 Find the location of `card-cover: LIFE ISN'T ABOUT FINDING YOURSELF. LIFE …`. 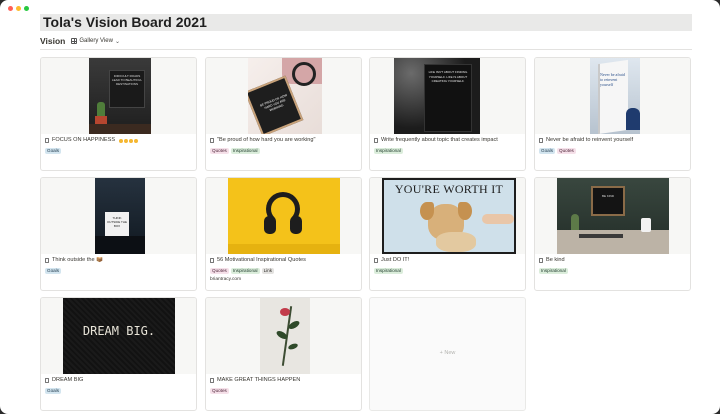

card-cover: LIFE ISN'T ABOUT FINDING YOURSELF. LIFE … is located at coordinates (447, 96).